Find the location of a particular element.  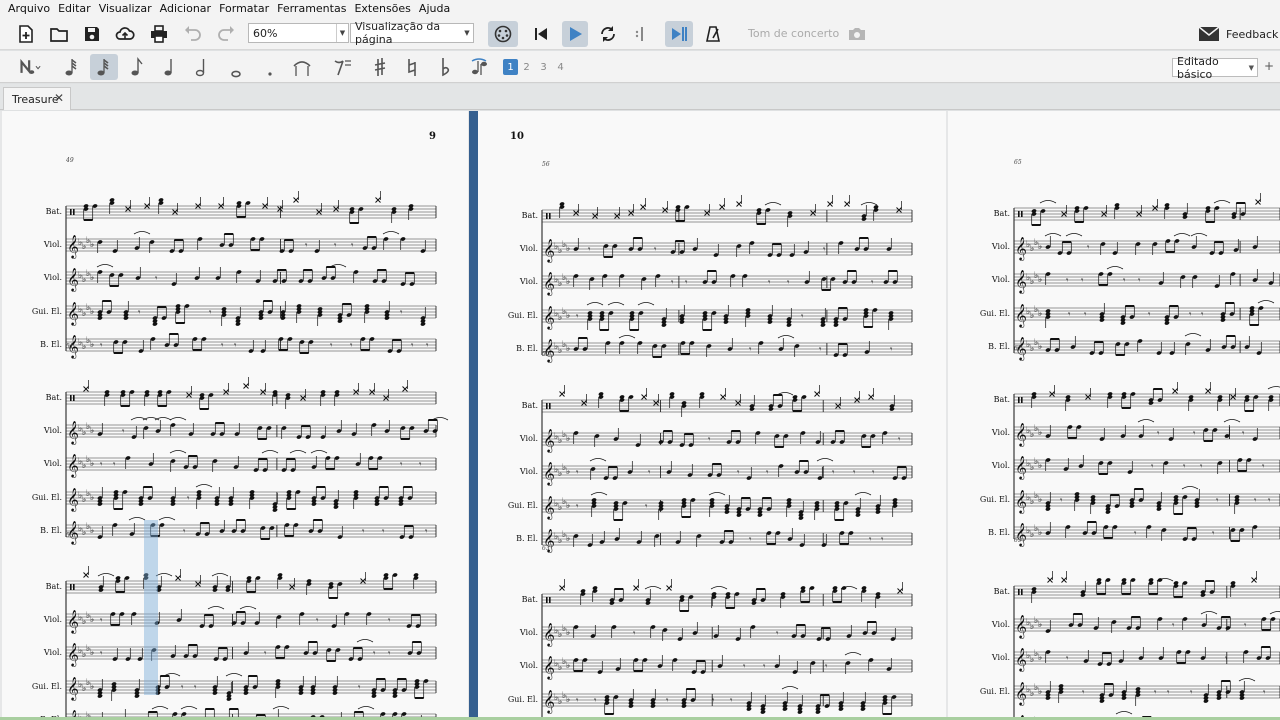

menu-ferramentas: Ferramentas is located at coordinates (311, 8).